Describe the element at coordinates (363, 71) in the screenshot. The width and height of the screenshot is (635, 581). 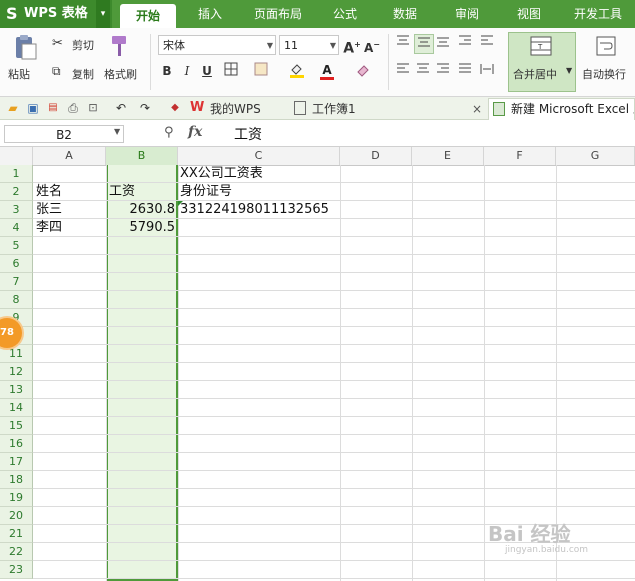
I see `clear-format-icon` at that location.